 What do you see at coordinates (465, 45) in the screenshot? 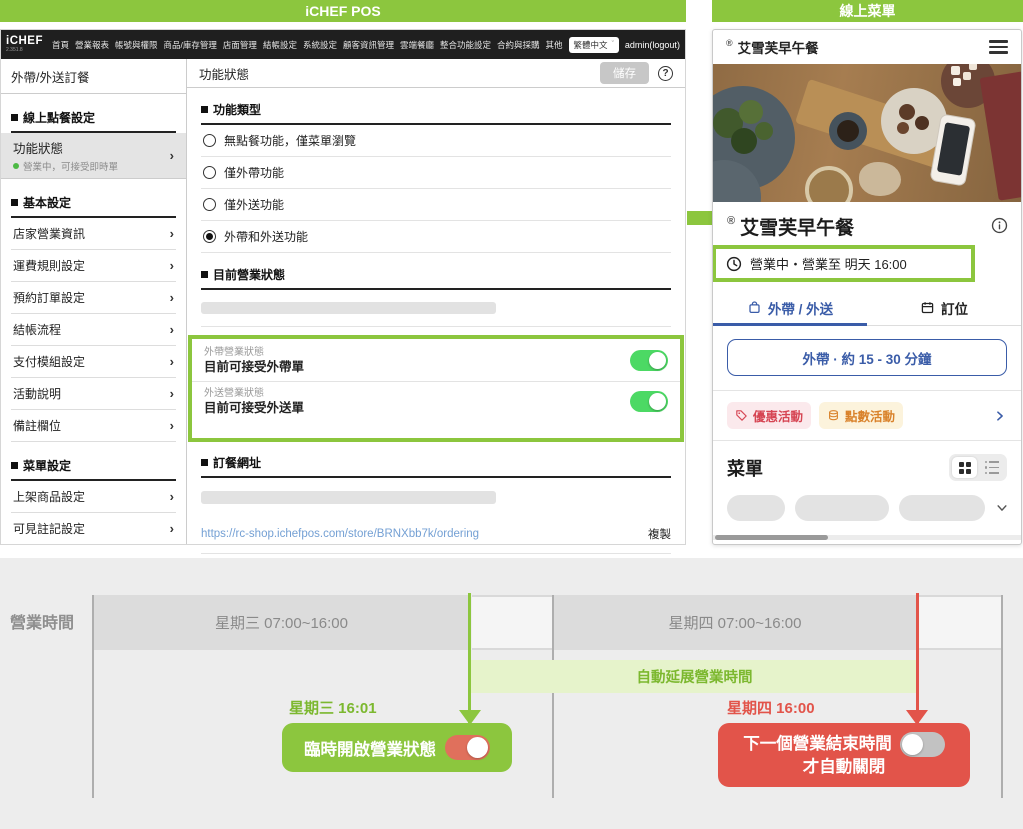
I see `nav-item-integrations: 整合功能設定` at bounding box center [465, 45].